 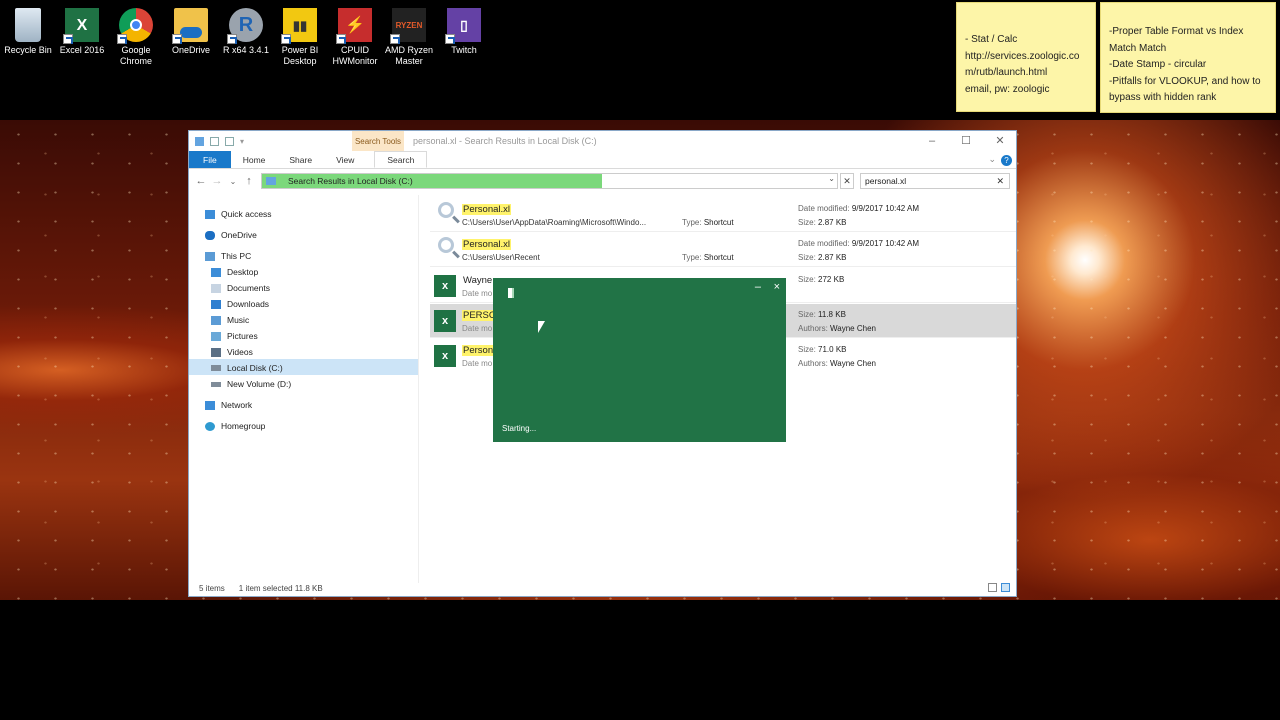 What do you see at coordinates (446, 210) in the screenshot?
I see `search-shortcut-icon` at bounding box center [446, 210].